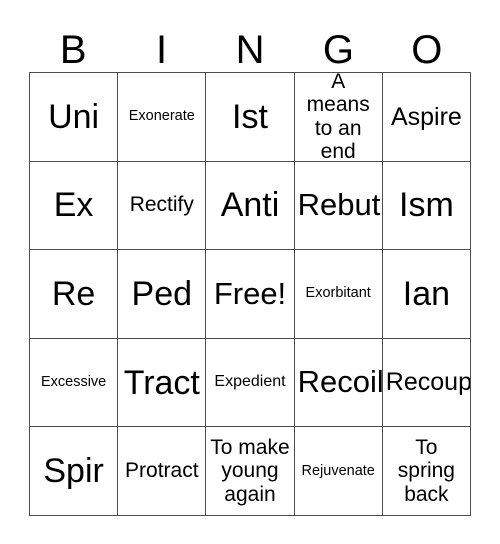 The width and height of the screenshot is (500, 544). I want to click on bingo-cell-i3: Ped, so click(162, 294).